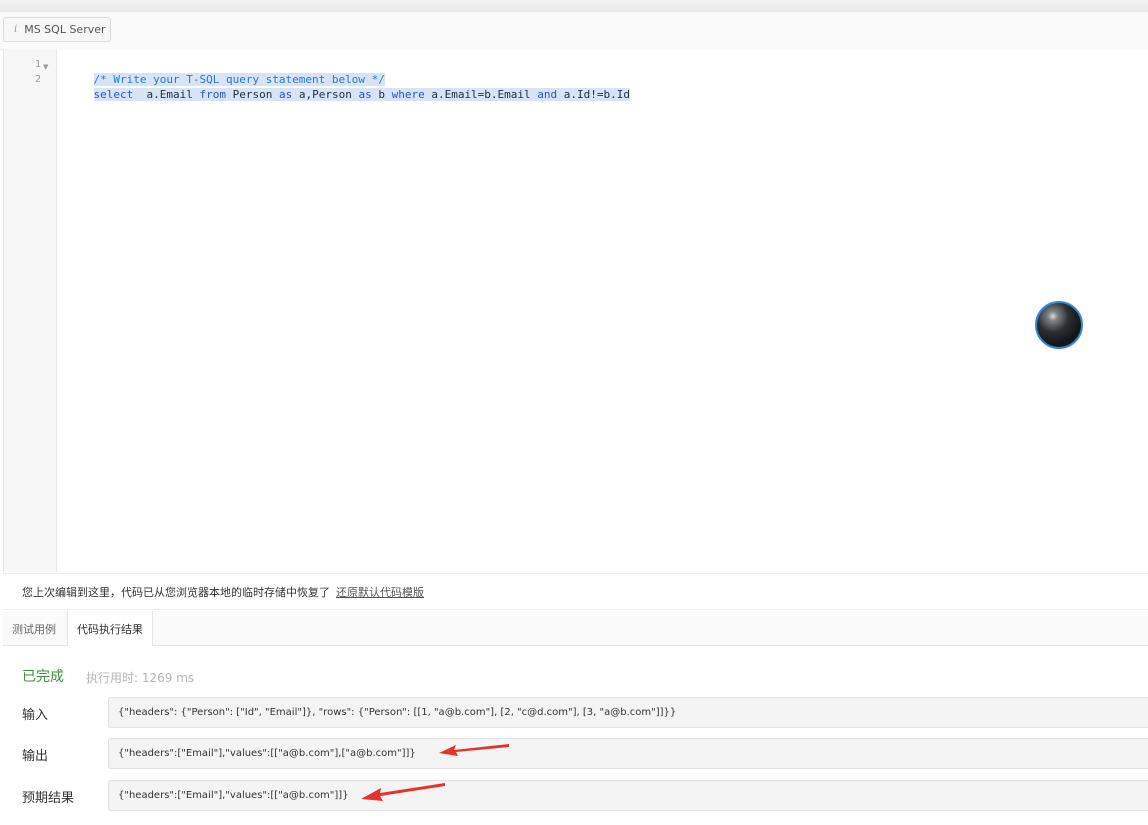 The width and height of the screenshot is (1148, 825). Describe the element at coordinates (594, 94) in the screenshot. I see `sql-identifier: a.Id!=b.Id` at that location.